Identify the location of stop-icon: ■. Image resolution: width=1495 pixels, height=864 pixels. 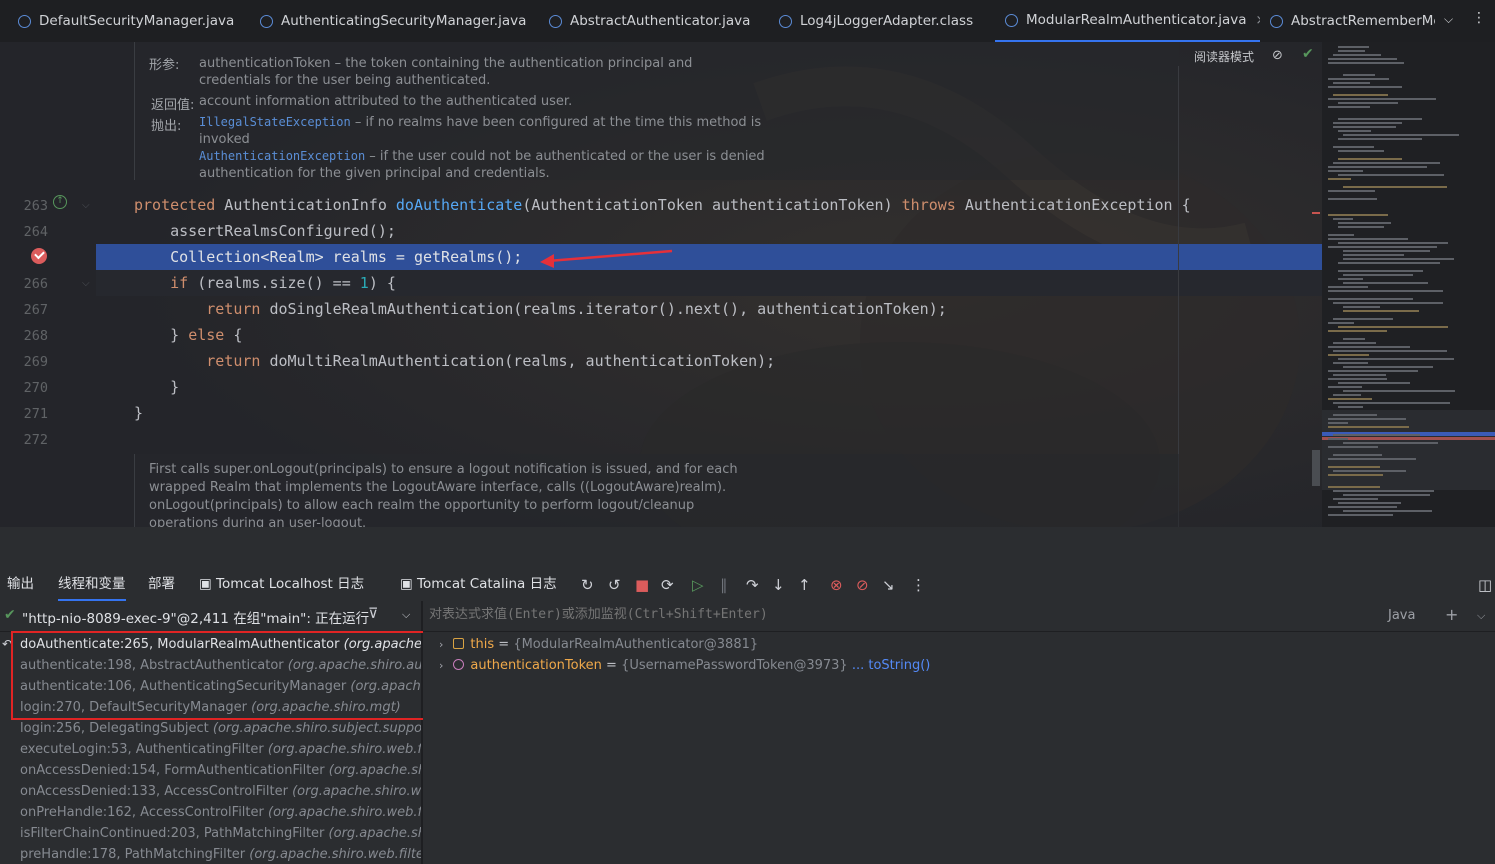
(642, 585).